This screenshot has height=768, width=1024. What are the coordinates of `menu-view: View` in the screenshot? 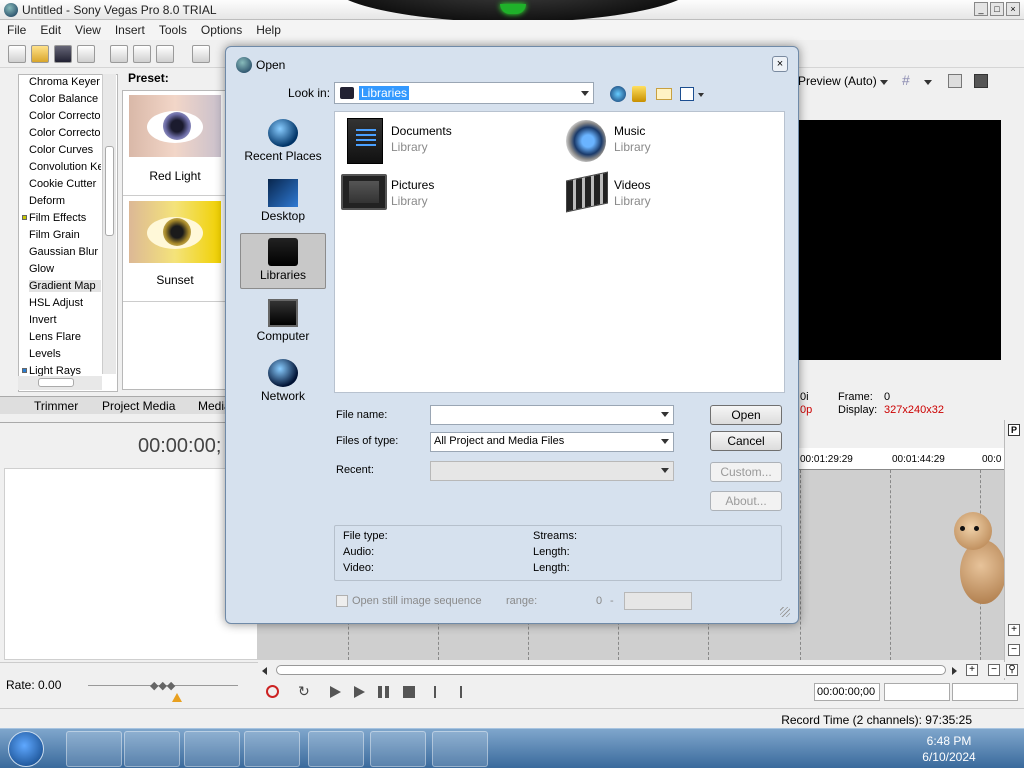 It's located at (88, 28).